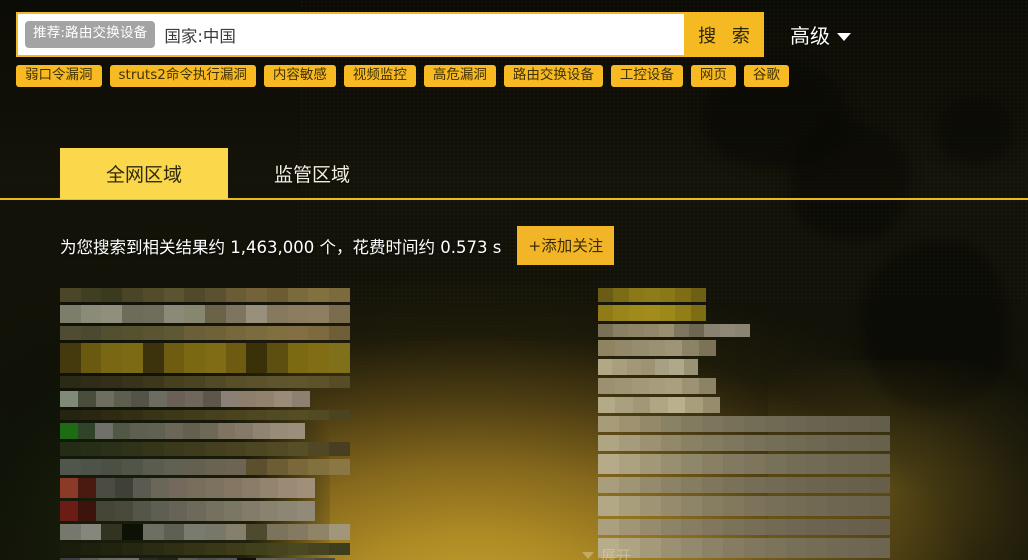  Describe the element at coordinates (350, 34) in the screenshot. I see `search-input: 推荐:路由交换设备 国家:中国` at that location.